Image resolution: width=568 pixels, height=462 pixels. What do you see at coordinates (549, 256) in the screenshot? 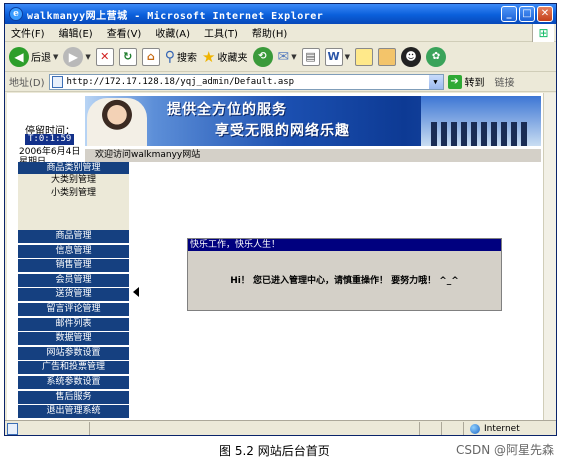
I see `vertical-scrollbar` at bounding box center [549, 256].